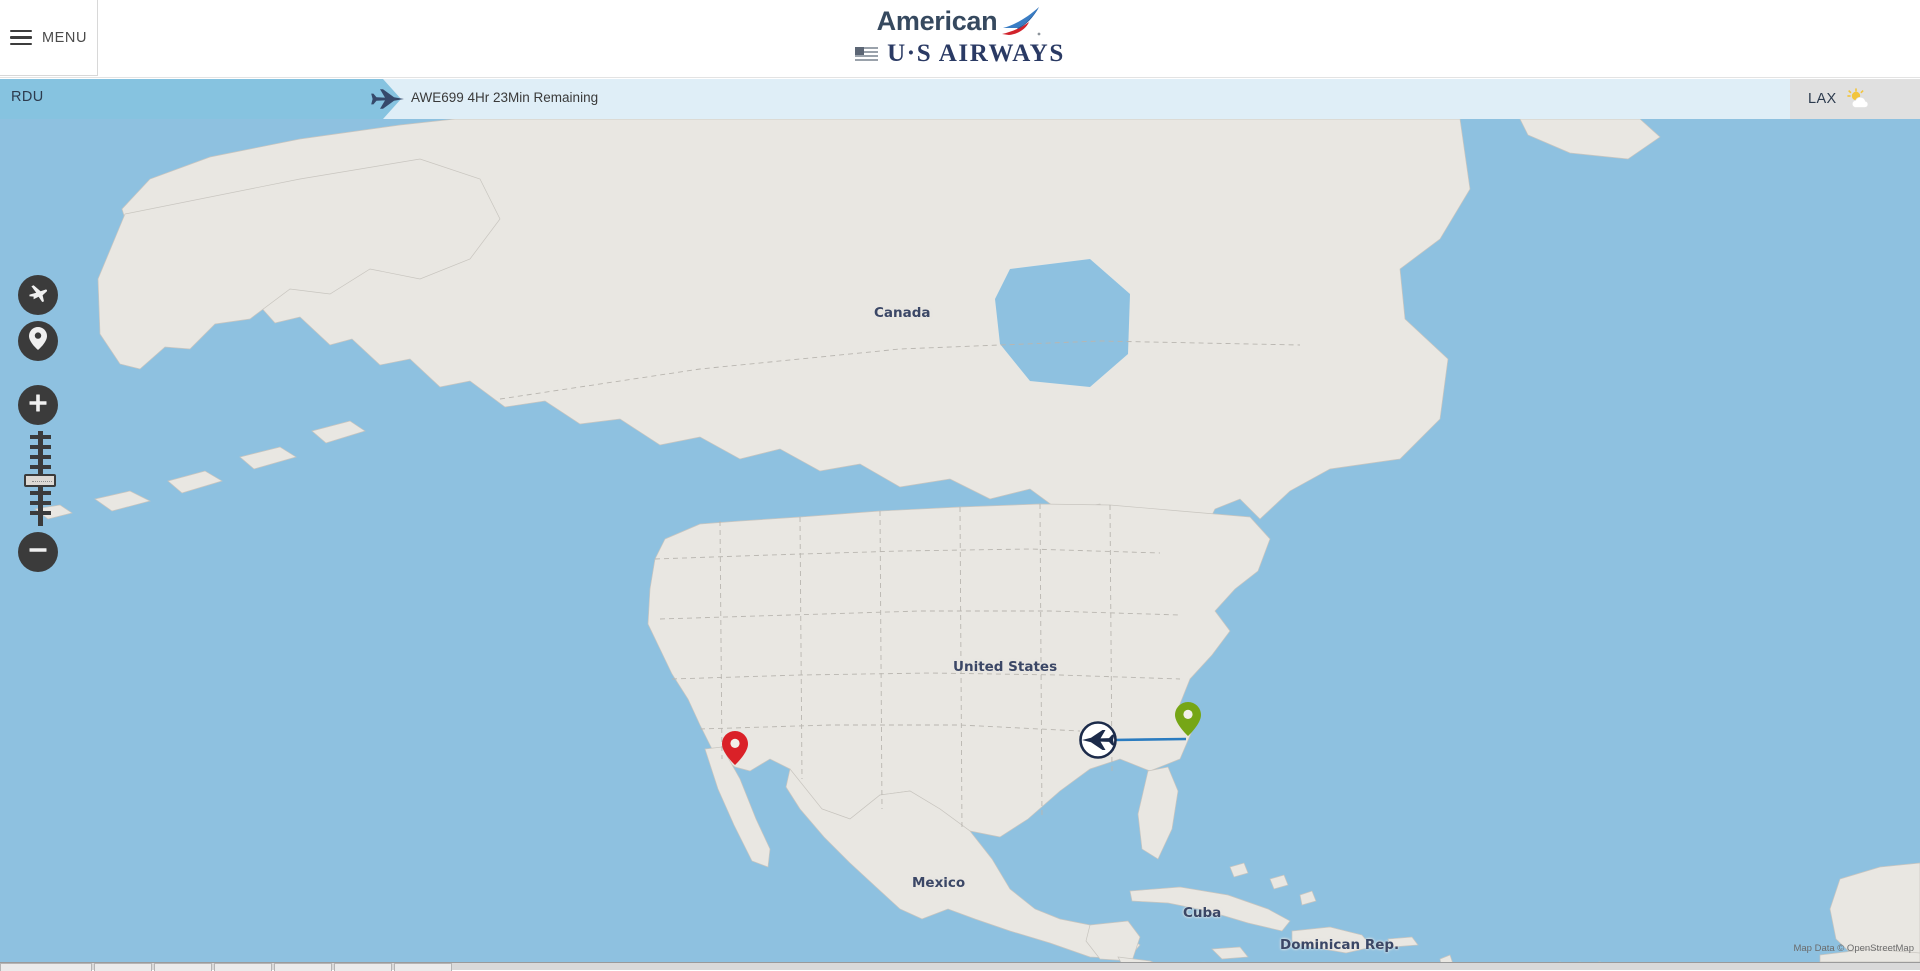 This screenshot has width=1920, height=971. I want to click on menu-button: MENU, so click(49, 38).